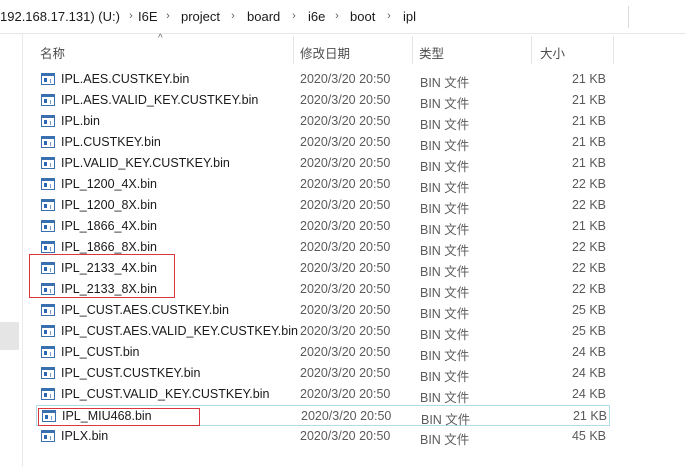 The image size is (686, 467). Describe the element at coordinates (200, 16) in the screenshot. I see `breadcrumb-project: project` at that location.